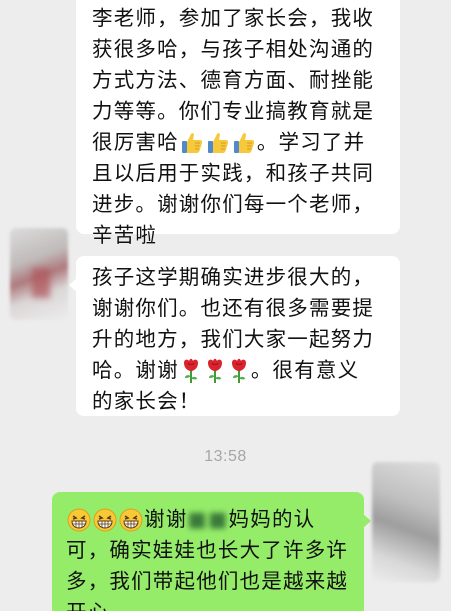 The height and width of the screenshot is (611, 451). I want to click on message-line: 进步。谢谢你们每一个老师，, so click(233, 204).